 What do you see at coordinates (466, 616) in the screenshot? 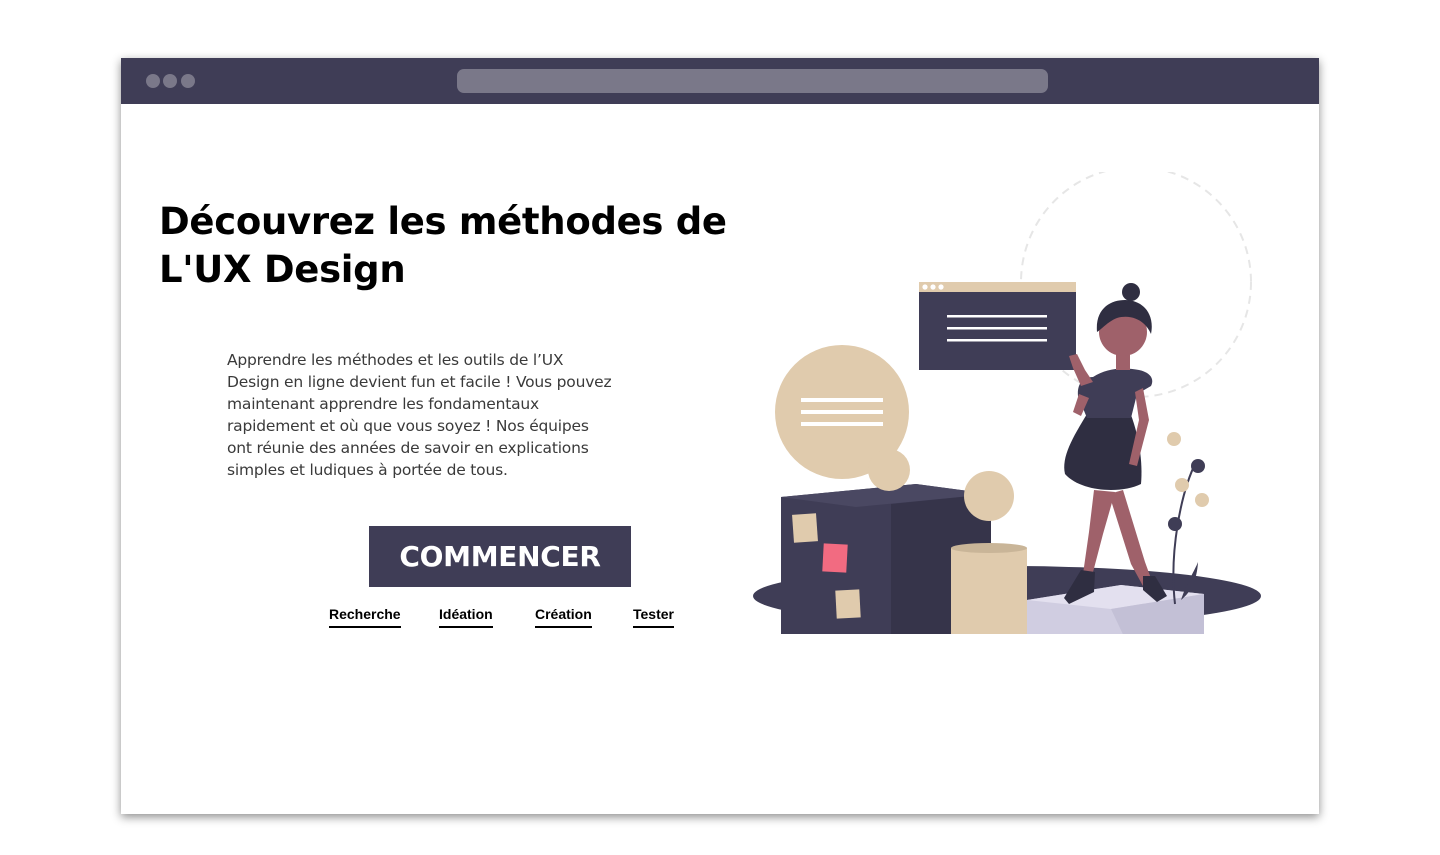
I see `nav-link-ideation: Idéation` at bounding box center [466, 616].